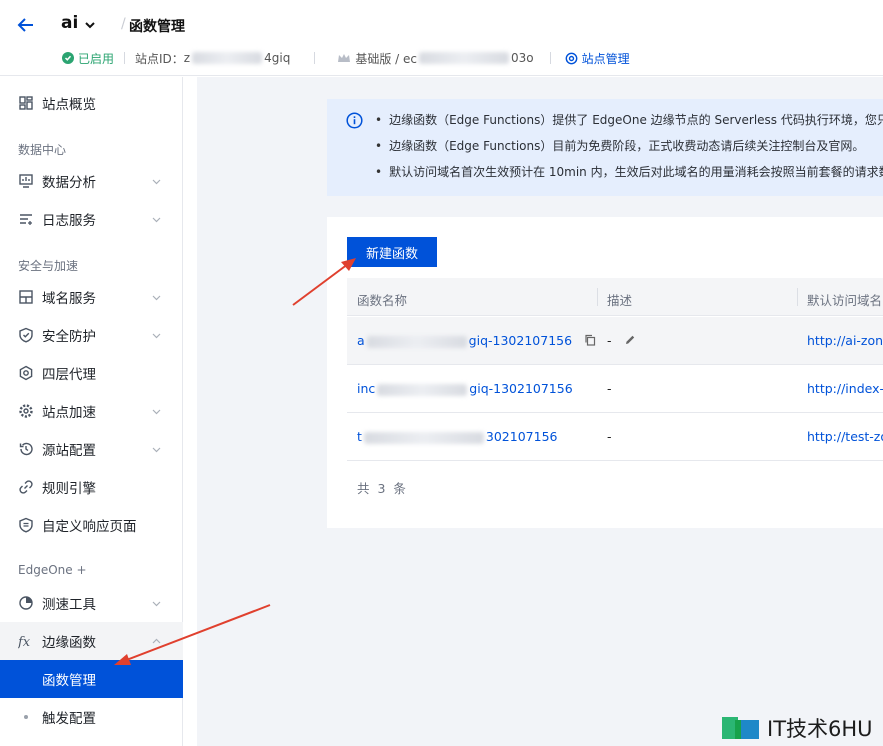 The width and height of the screenshot is (883, 746). I want to click on history-icon, so click(26, 449).